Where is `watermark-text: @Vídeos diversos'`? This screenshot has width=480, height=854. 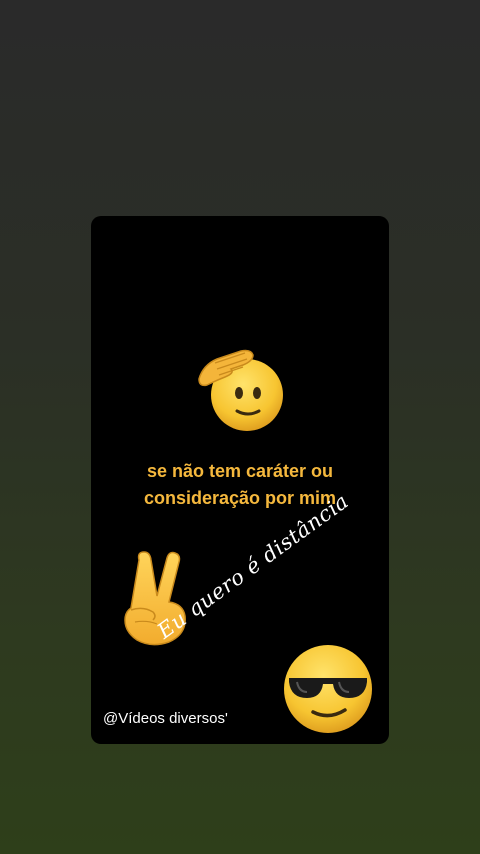 watermark-text: @Vídeos diversos' is located at coordinates (165, 718).